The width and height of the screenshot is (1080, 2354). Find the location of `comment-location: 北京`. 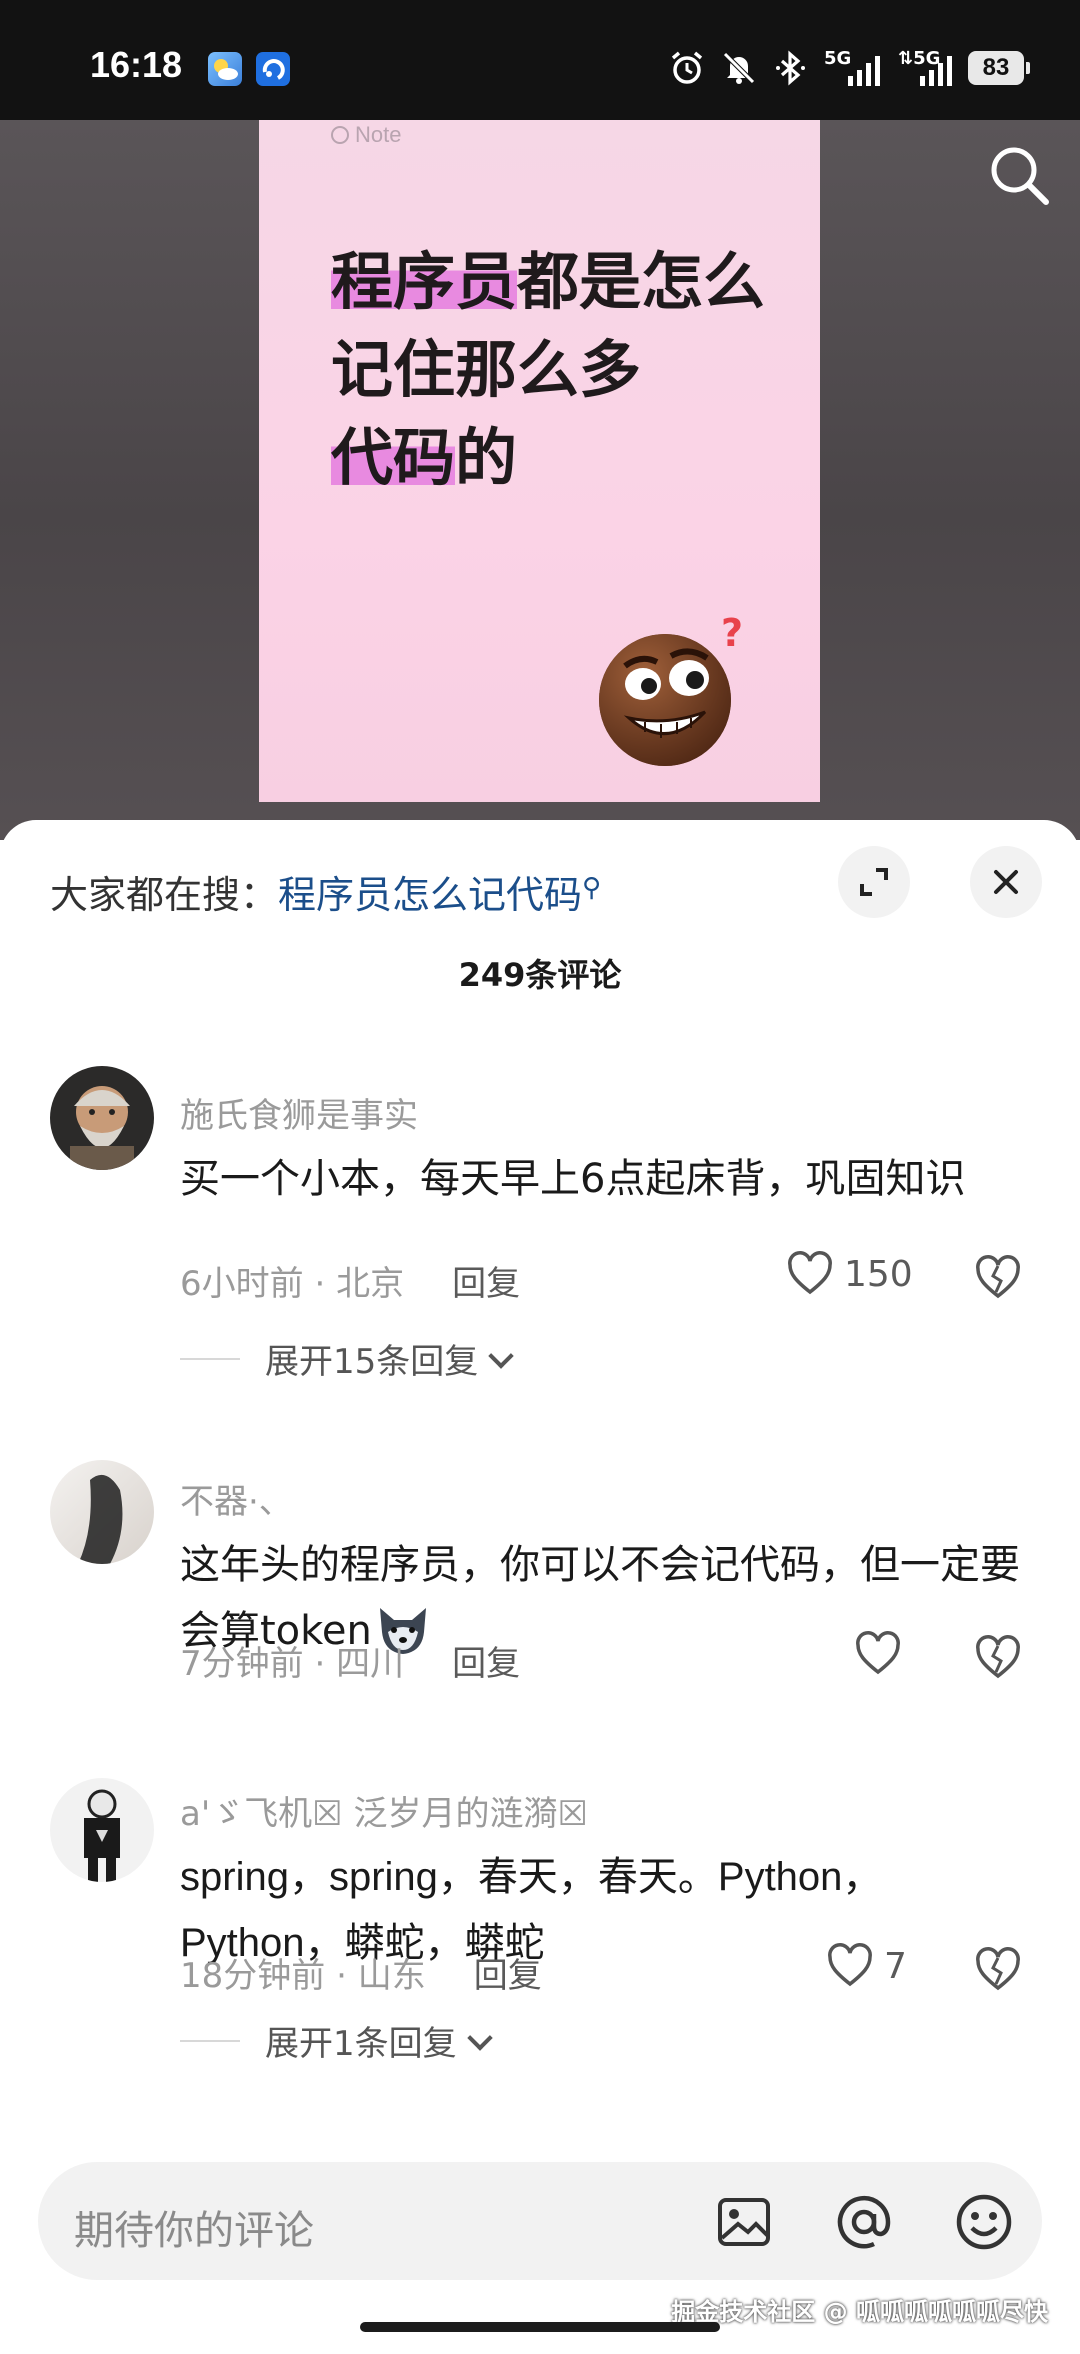

comment-location: 北京 is located at coordinates (370, 1284).